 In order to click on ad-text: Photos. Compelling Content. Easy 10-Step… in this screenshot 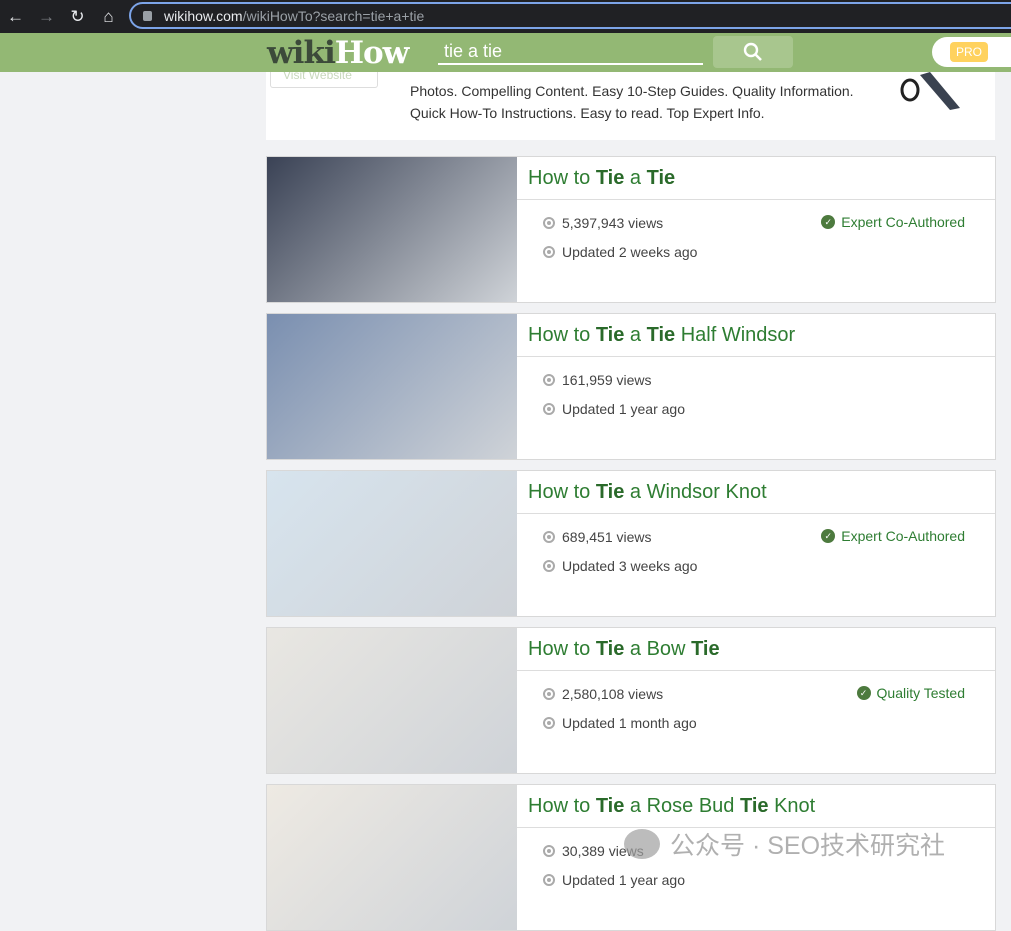, I will do `click(632, 102)`.